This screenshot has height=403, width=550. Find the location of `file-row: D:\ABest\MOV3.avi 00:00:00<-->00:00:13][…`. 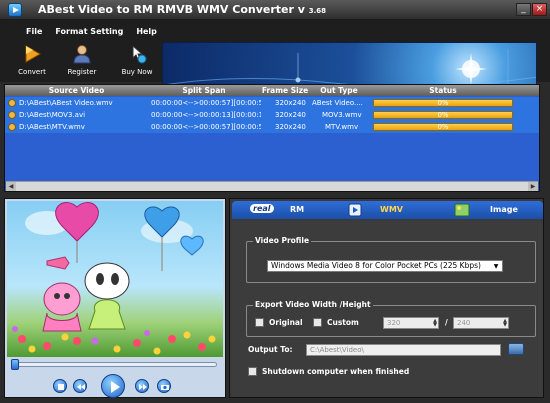

file-row: D:\ABest\MOV3.avi 00:00:00<-->00:00:13][… is located at coordinates (272, 115).